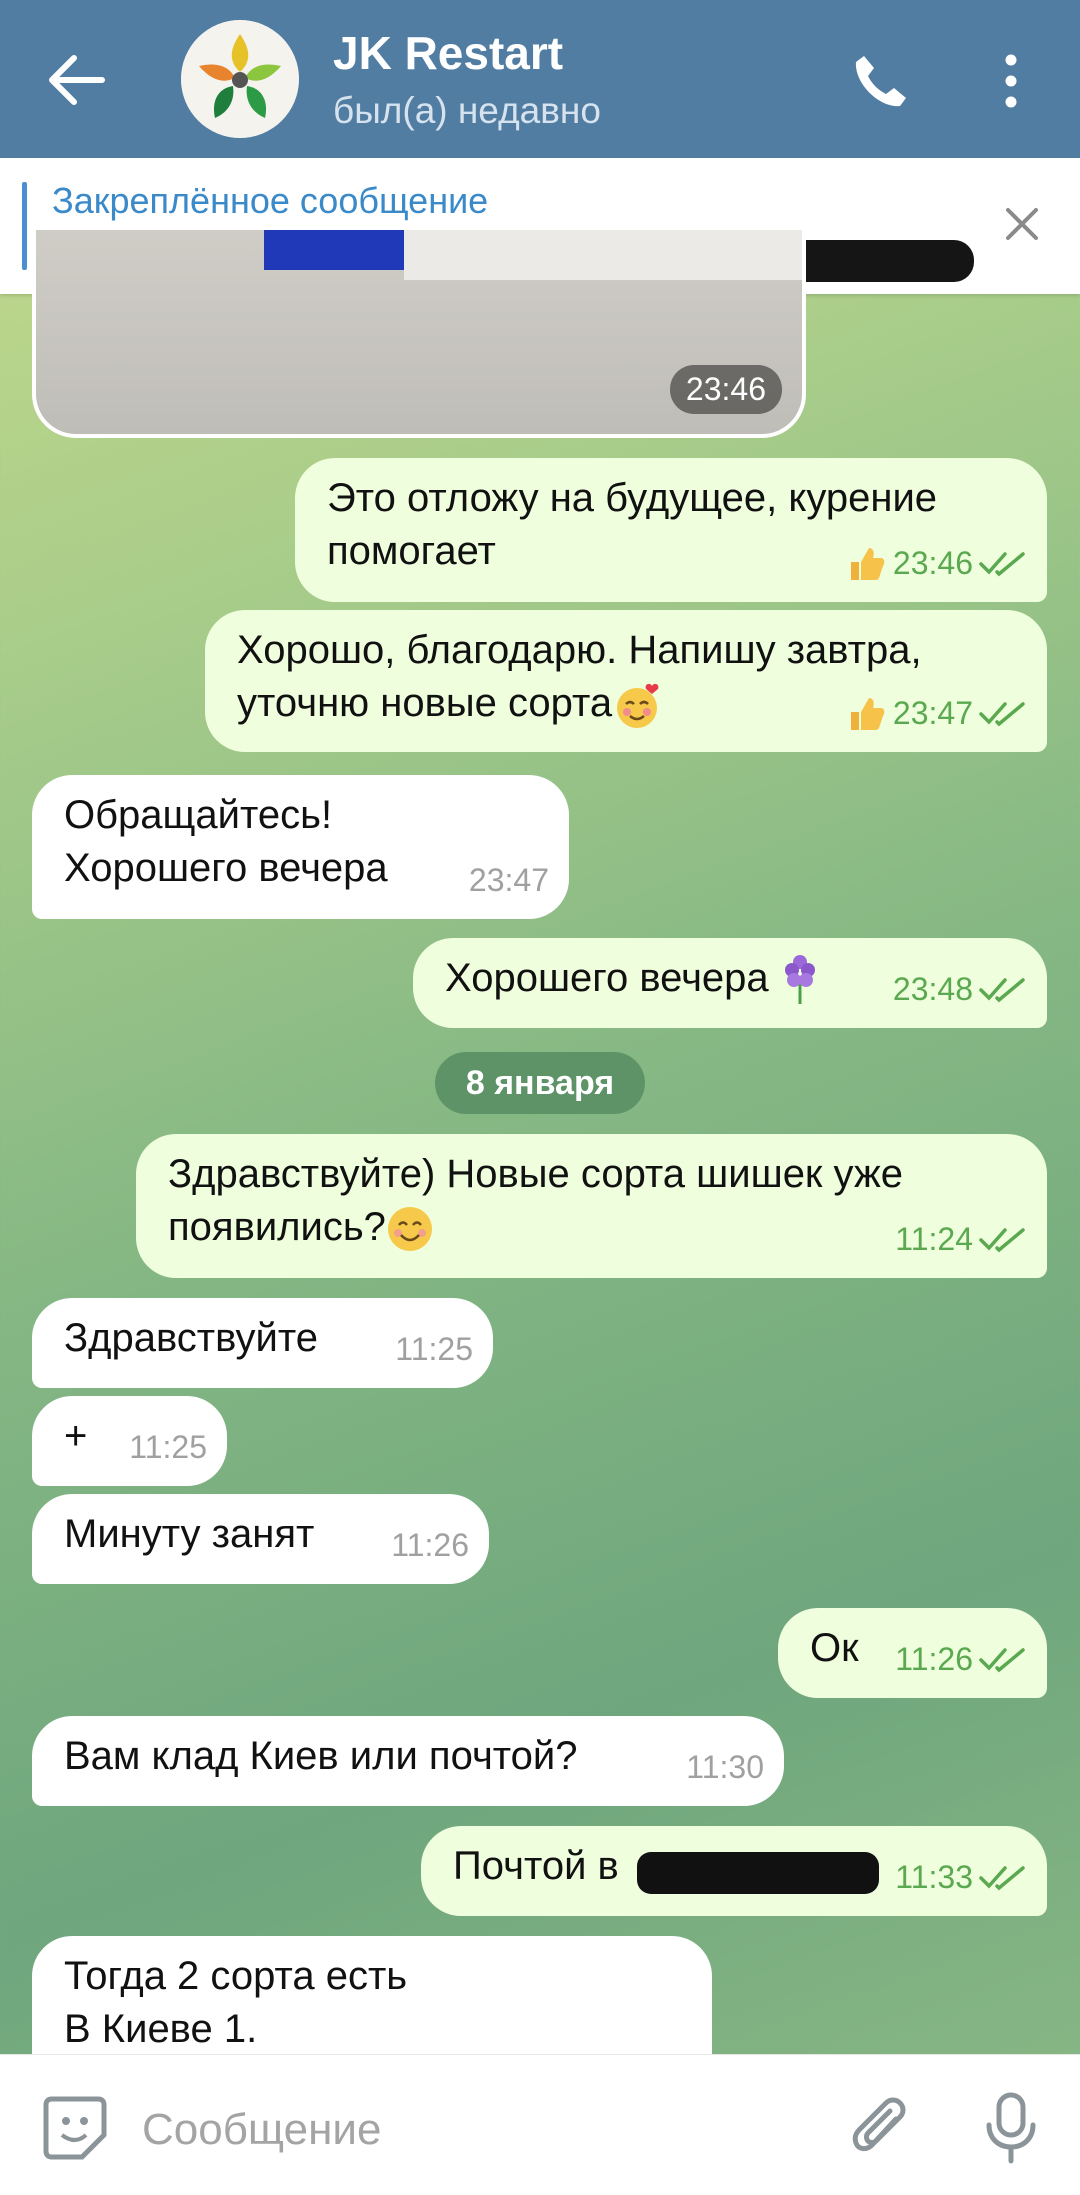 The image size is (1080, 2195). What do you see at coordinates (1011, 81) in the screenshot?
I see `more-vertical-icon` at bounding box center [1011, 81].